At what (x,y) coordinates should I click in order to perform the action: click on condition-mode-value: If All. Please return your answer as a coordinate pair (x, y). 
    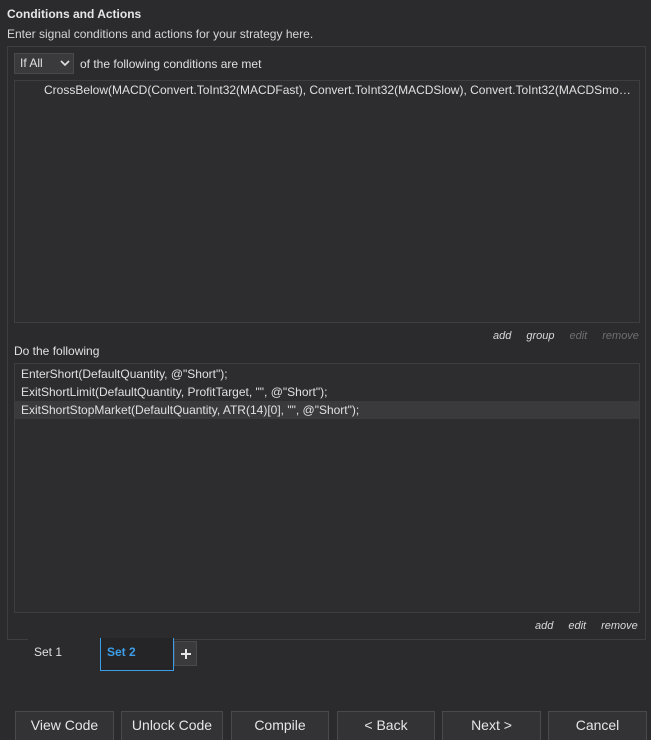
    Looking at the image, I should click on (31, 63).